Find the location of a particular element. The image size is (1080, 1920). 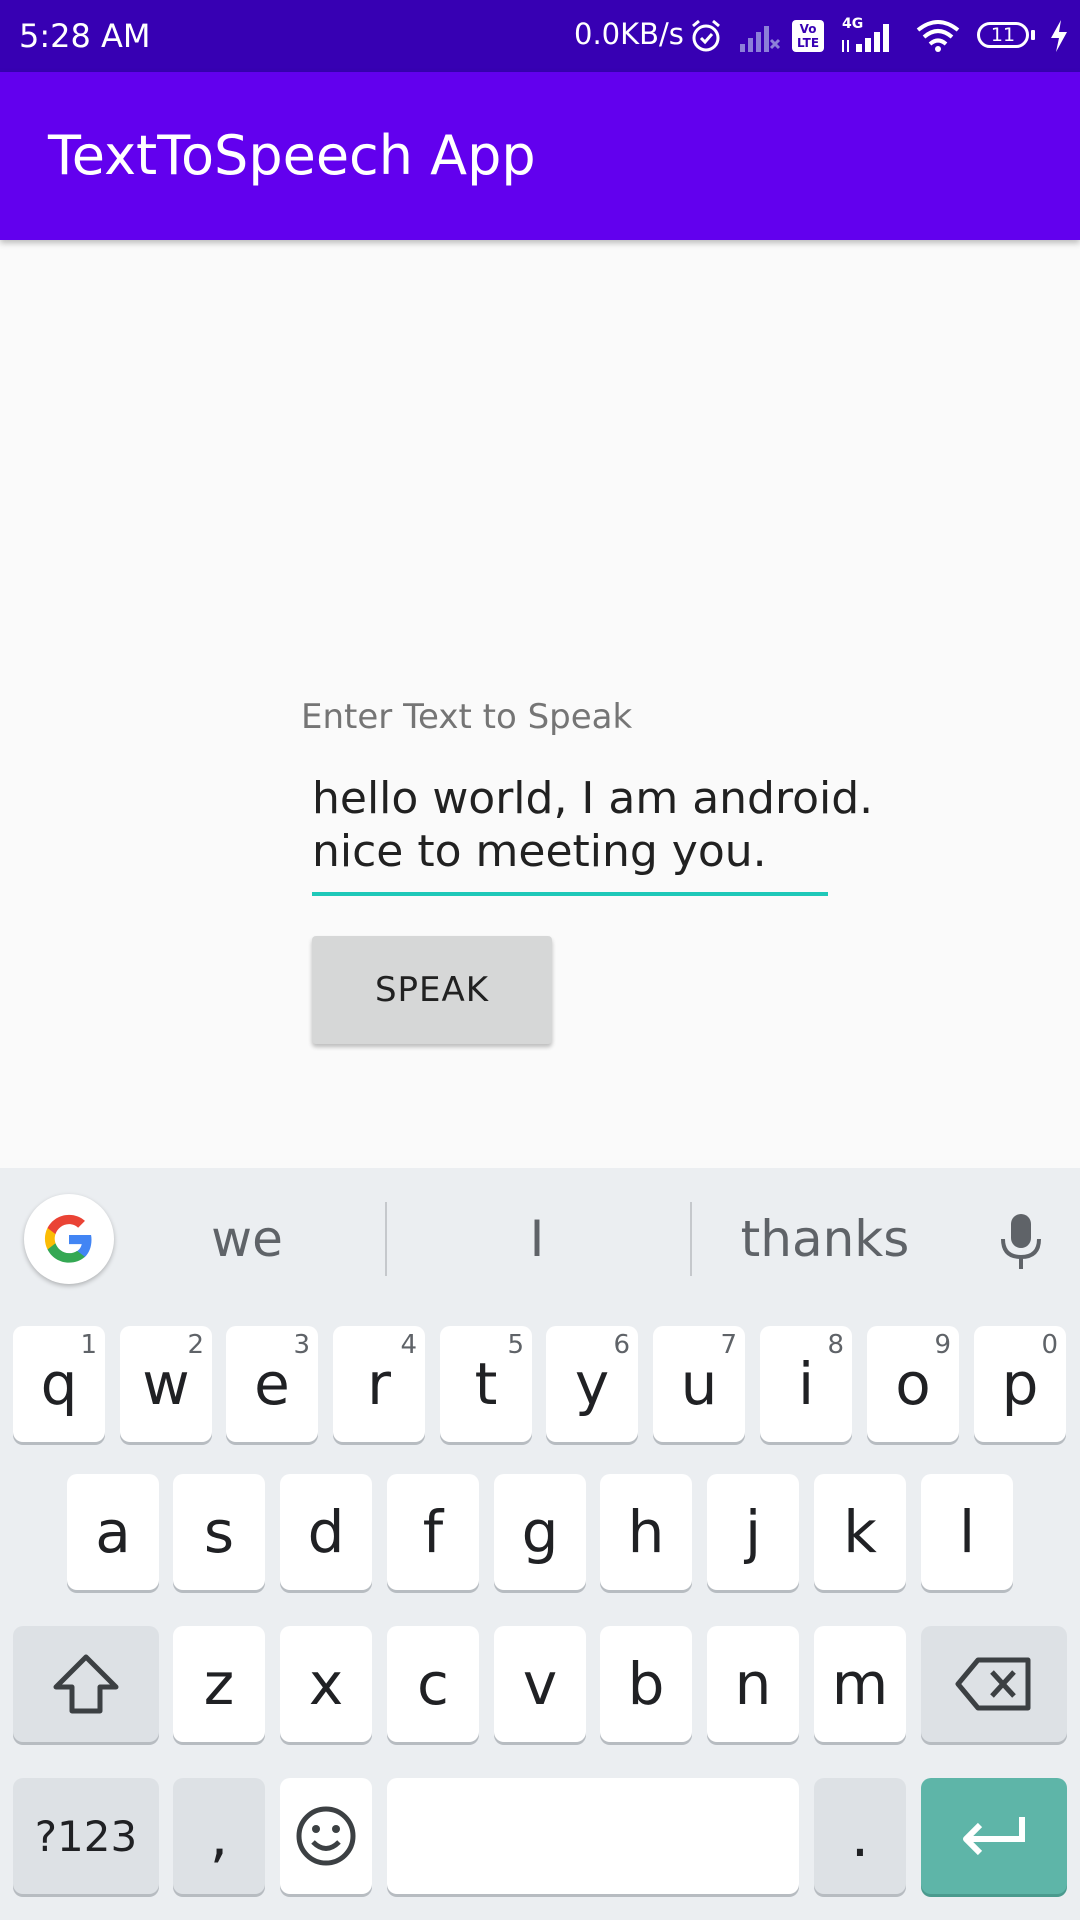

status-bar: 5:28 AM 0.0KB/s Vo LTE 4G 11 is located at coordinates (540, 36).